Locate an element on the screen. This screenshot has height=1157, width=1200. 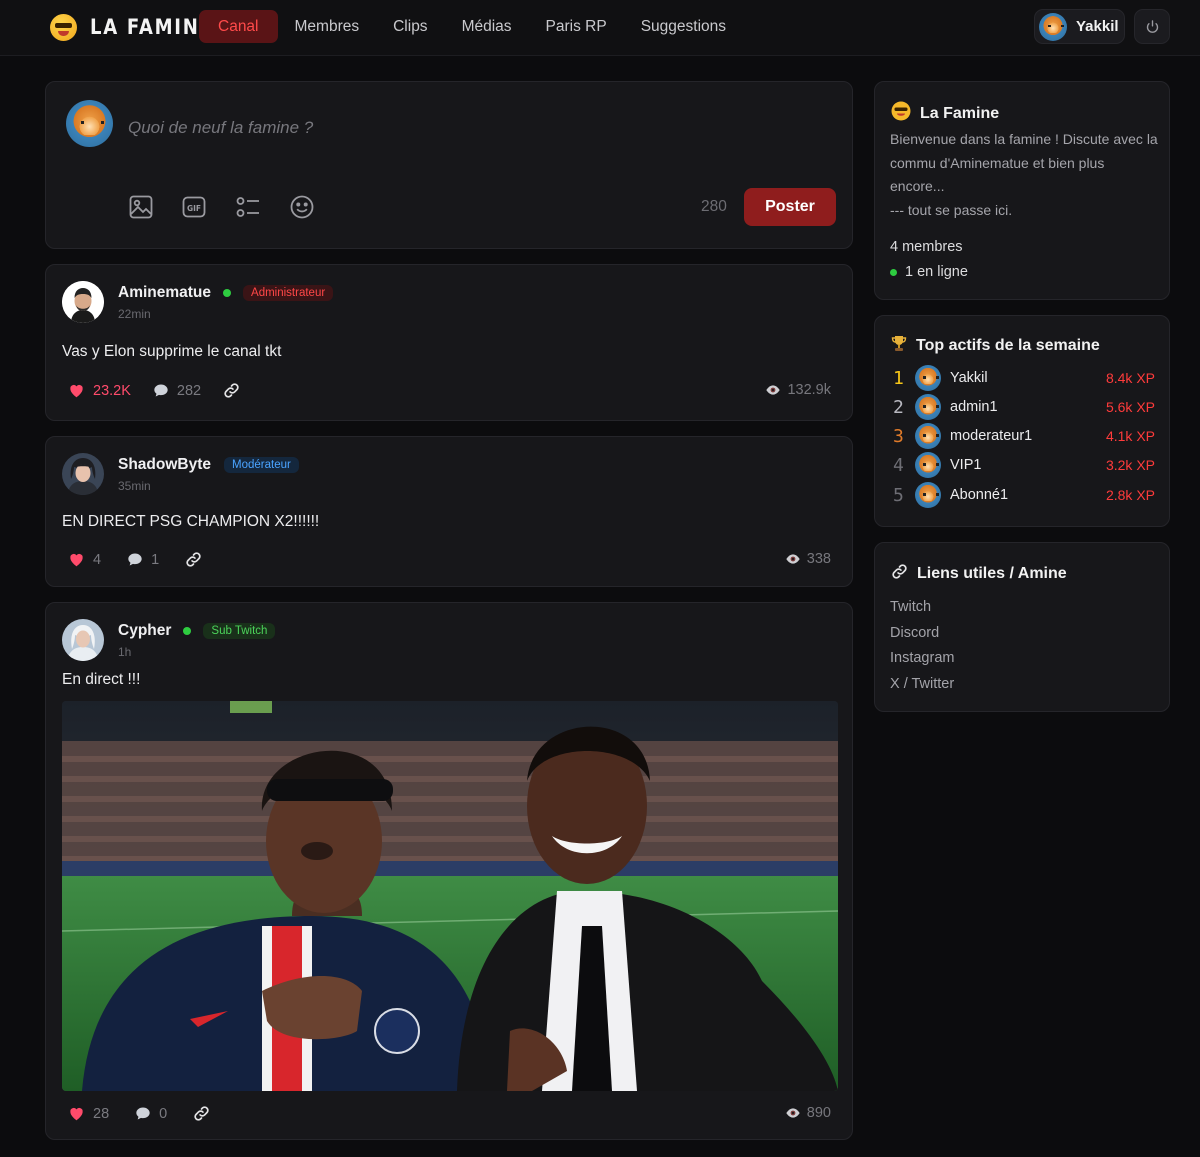
comment-button: 0 is located at coordinates (151, 1114).